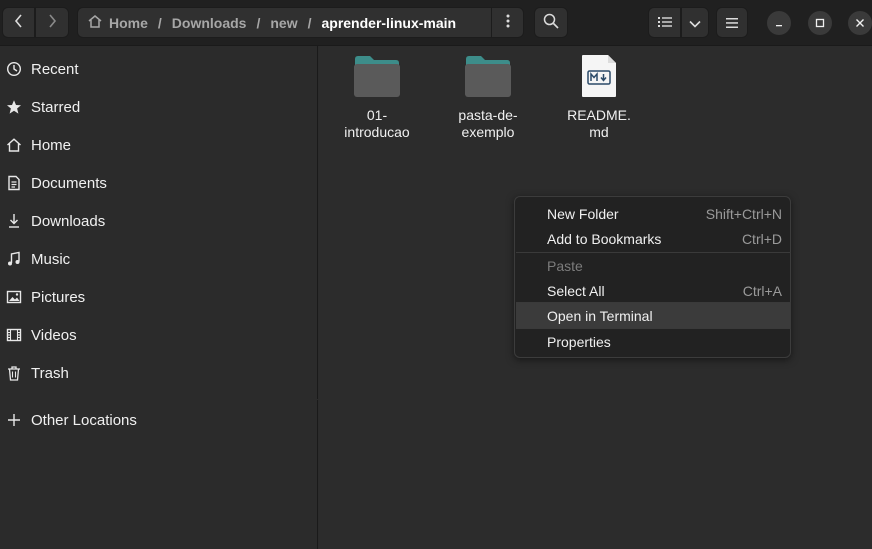  I want to click on forward-button, so click(52, 22).